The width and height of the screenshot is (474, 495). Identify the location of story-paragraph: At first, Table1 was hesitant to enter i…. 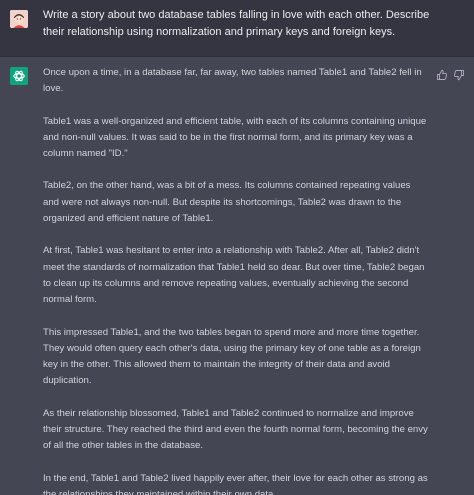
(234, 275).